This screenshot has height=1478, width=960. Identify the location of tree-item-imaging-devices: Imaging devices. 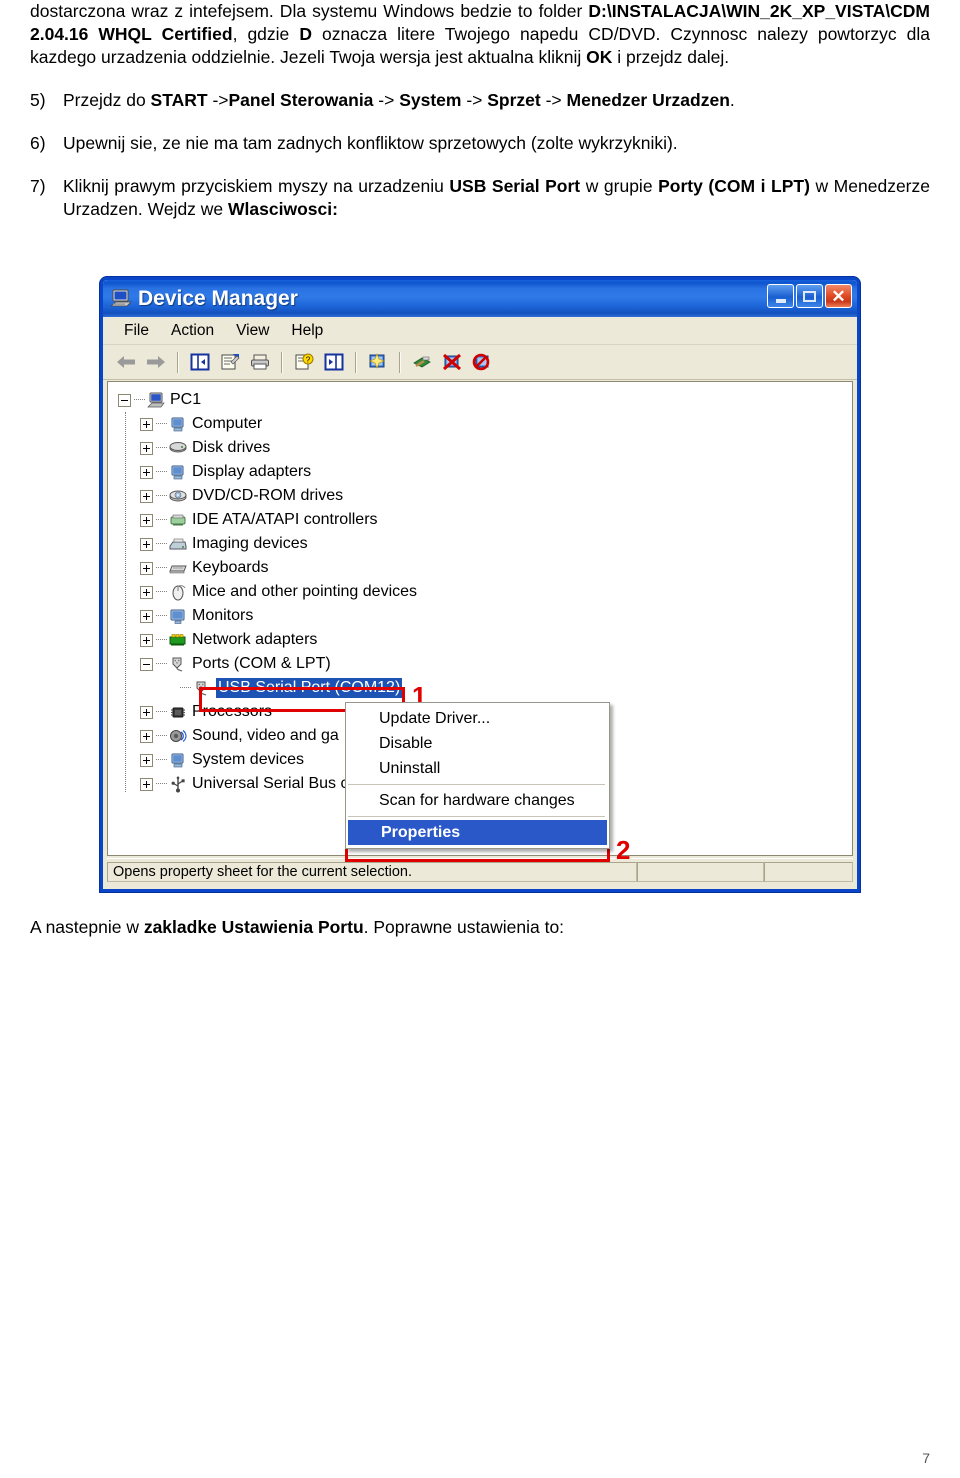
(485, 544).